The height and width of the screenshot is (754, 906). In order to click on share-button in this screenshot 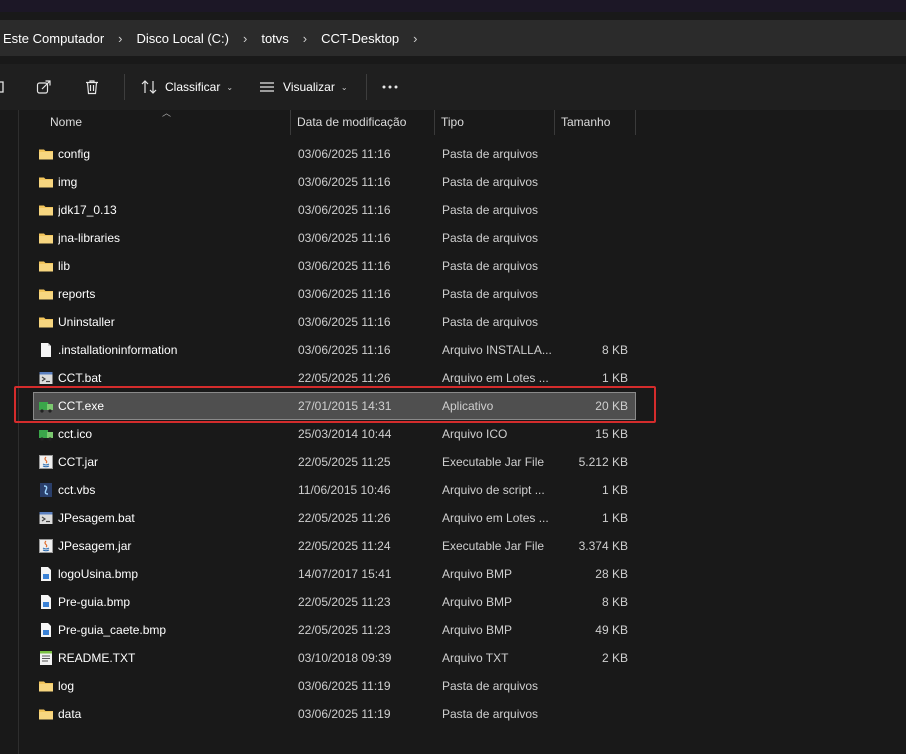, I will do `click(44, 87)`.